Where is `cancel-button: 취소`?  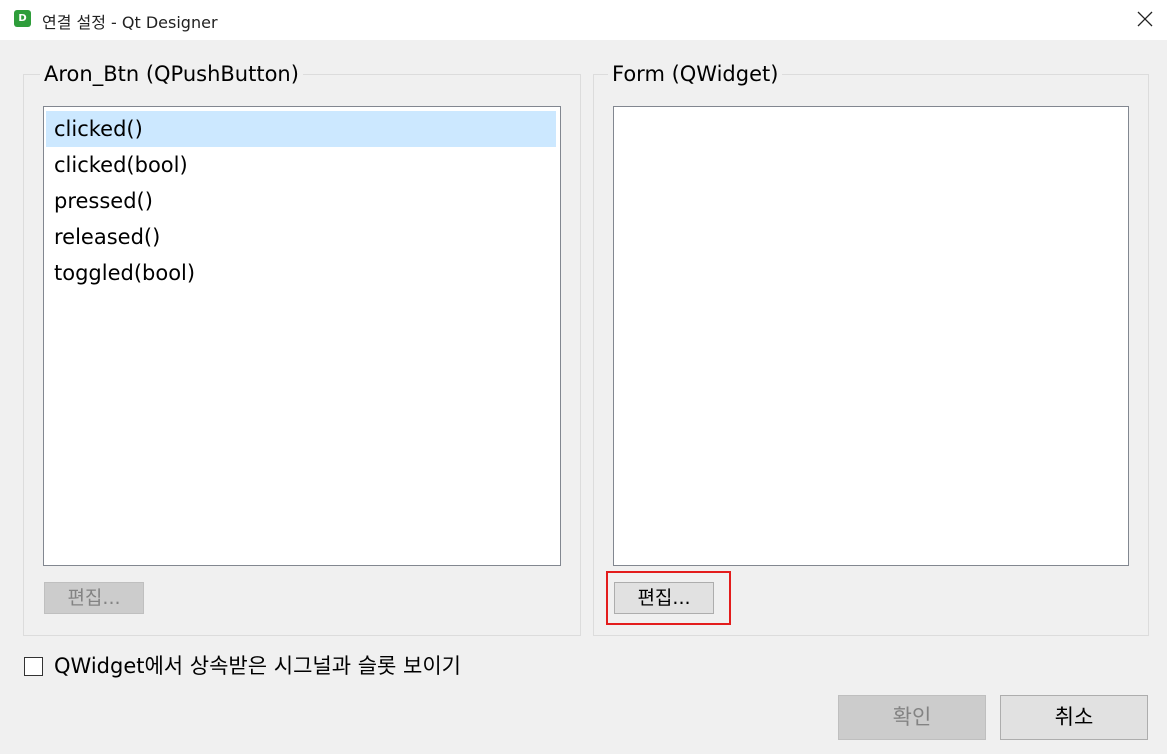 cancel-button: 취소 is located at coordinates (1074, 717).